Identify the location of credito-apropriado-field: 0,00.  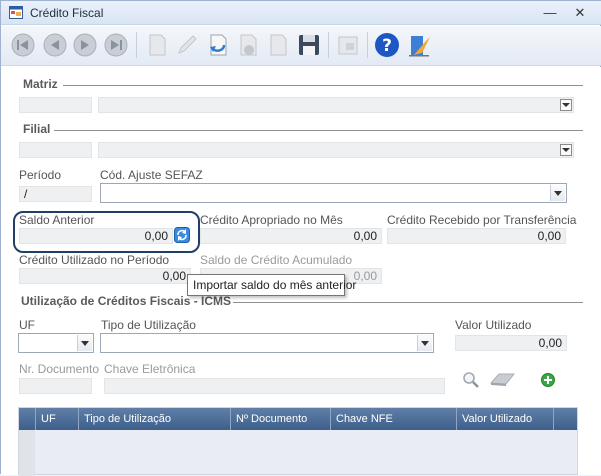
(291, 236).